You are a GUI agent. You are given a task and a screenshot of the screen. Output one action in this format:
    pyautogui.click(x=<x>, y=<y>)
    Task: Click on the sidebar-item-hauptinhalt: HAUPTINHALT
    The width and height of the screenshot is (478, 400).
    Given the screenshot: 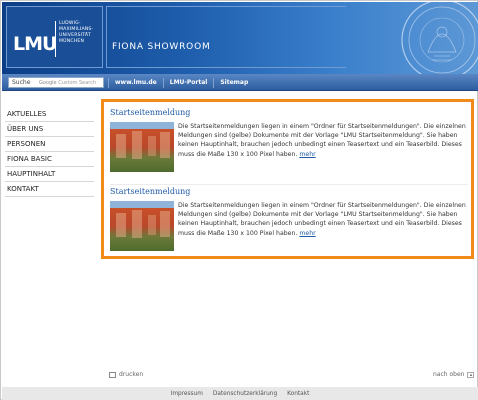 What is the action you would take?
    pyautogui.click(x=49, y=174)
    